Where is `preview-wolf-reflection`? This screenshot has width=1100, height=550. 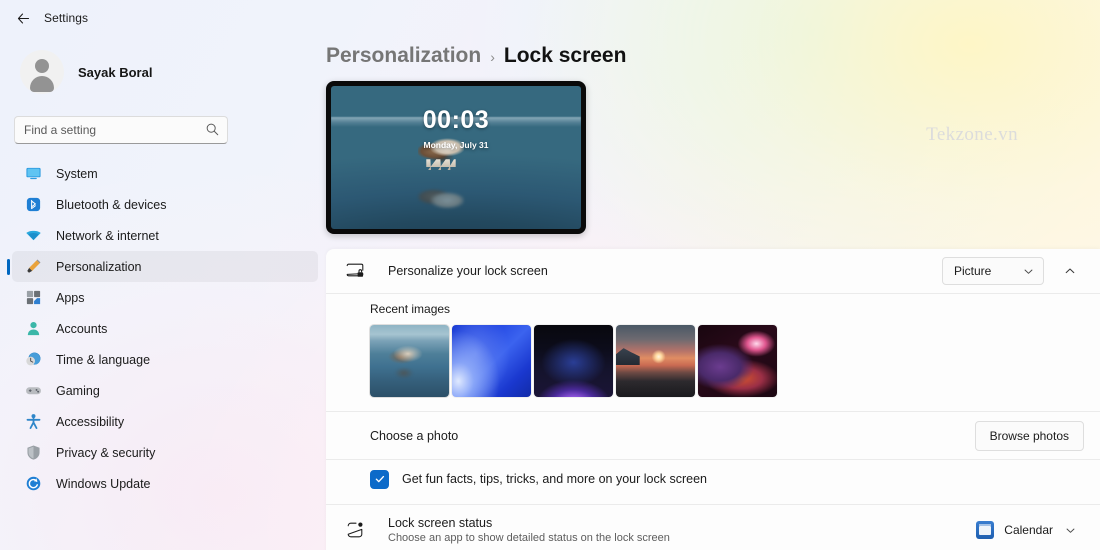
preview-wolf-reflection is located at coordinates (441, 195).